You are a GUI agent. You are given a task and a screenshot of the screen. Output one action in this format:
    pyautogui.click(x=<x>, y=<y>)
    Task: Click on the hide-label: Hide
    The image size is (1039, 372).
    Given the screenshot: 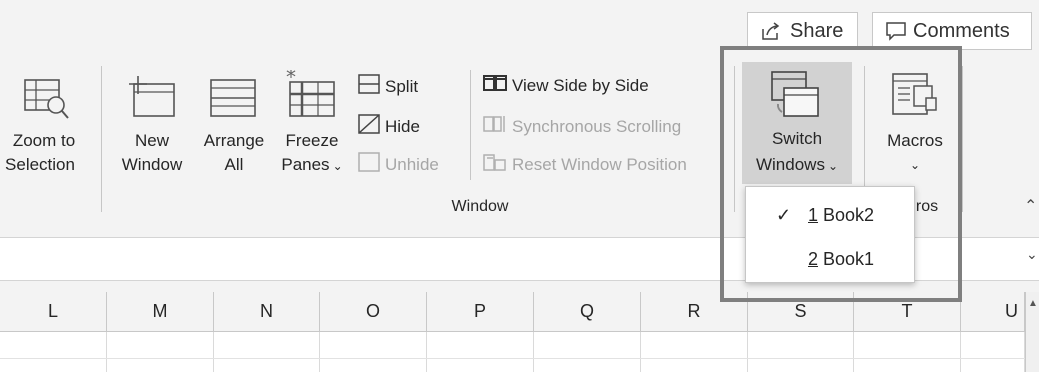 What is the action you would take?
    pyautogui.click(x=402, y=126)
    